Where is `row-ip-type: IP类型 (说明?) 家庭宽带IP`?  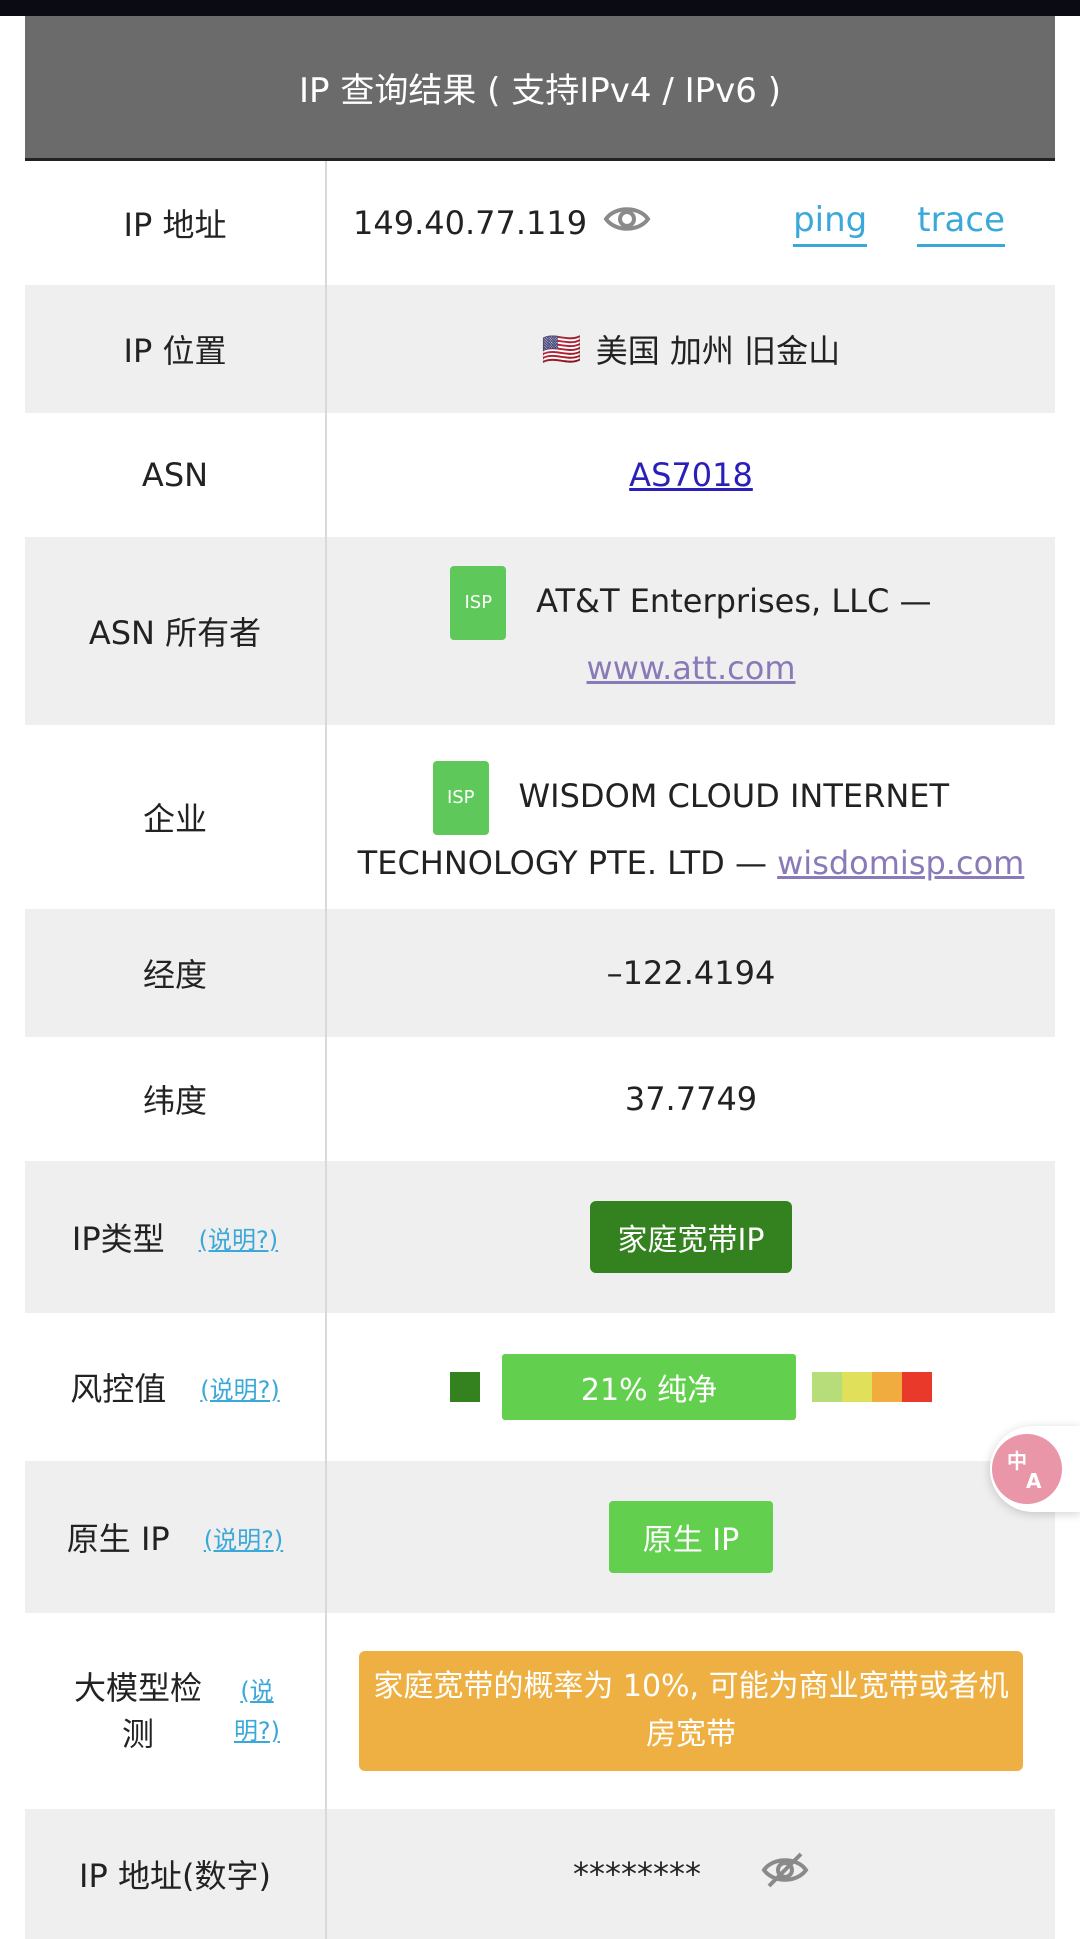 row-ip-type: IP类型 (说明?) 家庭宽带IP is located at coordinates (540, 1237).